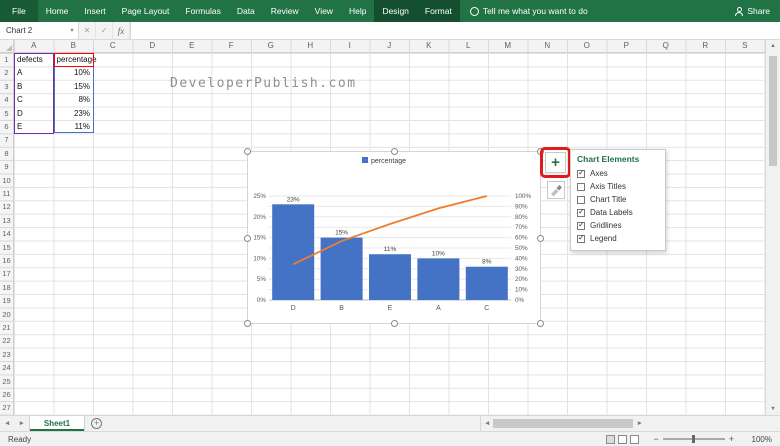  Describe the element at coordinates (438, 11) in the screenshot. I see `ribbon-tab-format: Format` at that location.